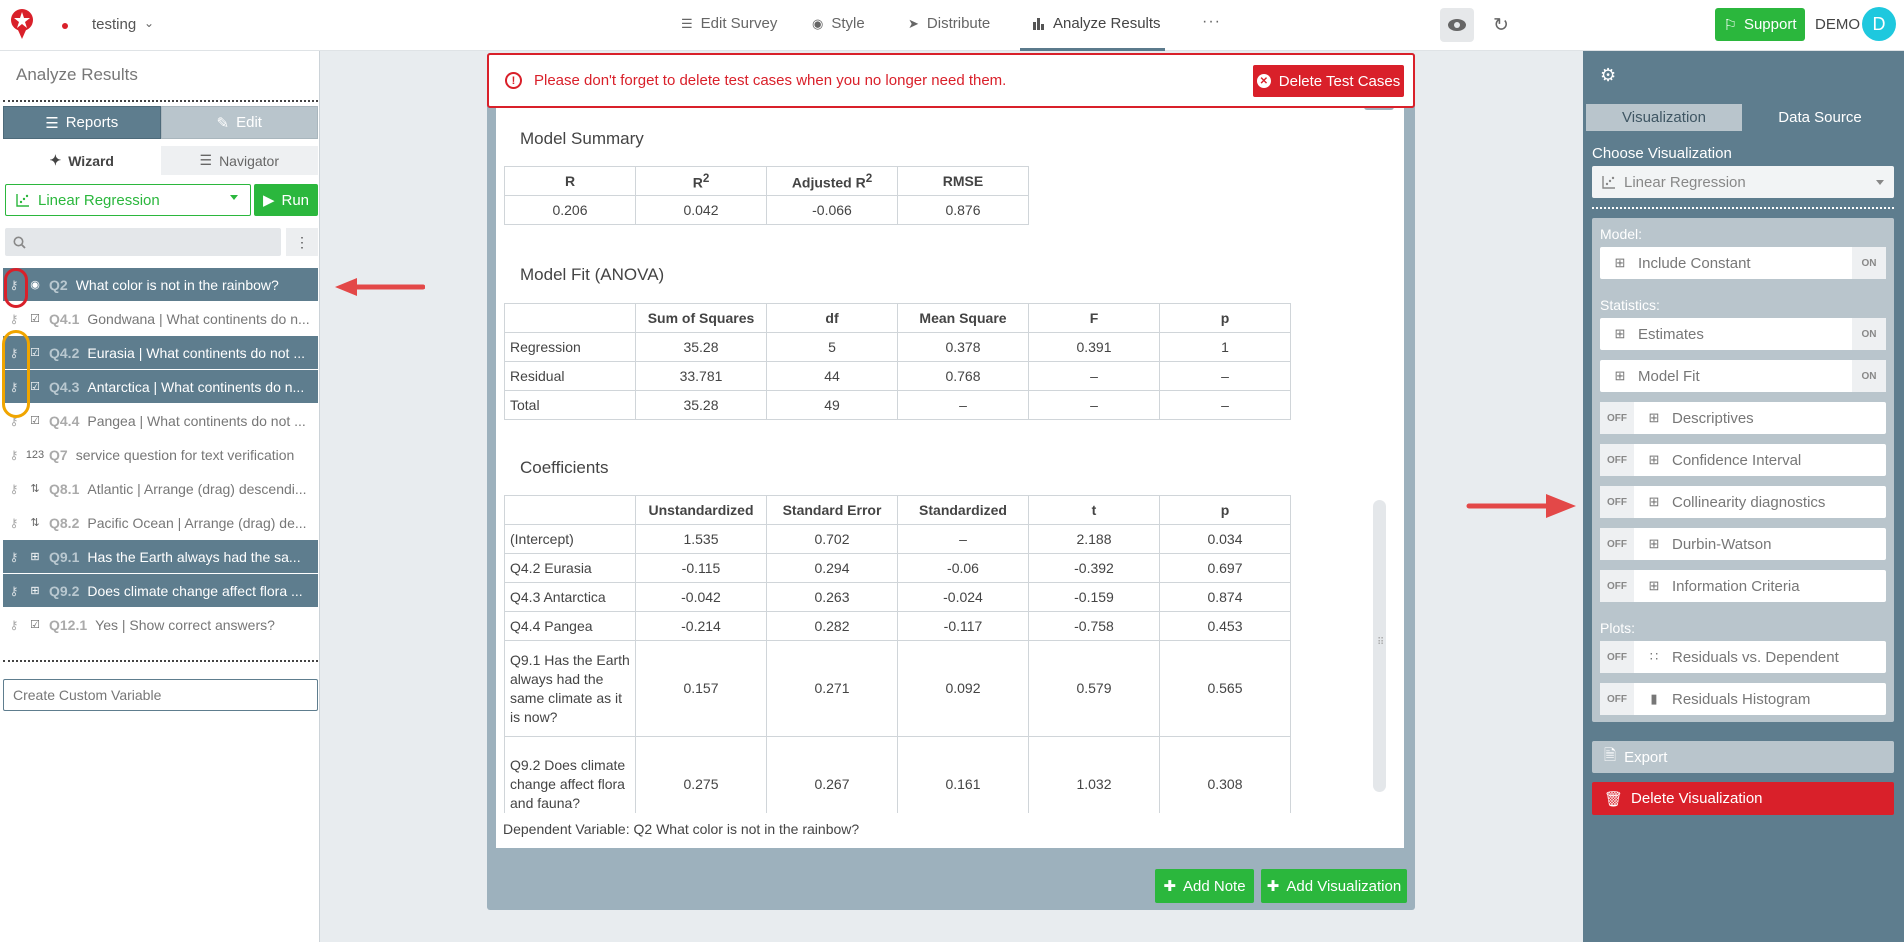 The height and width of the screenshot is (942, 1904). What do you see at coordinates (1743, 502) in the screenshot?
I see `option-collinearity-diagnostics: OFF ⊞ Collinearity diagnostics` at bounding box center [1743, 502].